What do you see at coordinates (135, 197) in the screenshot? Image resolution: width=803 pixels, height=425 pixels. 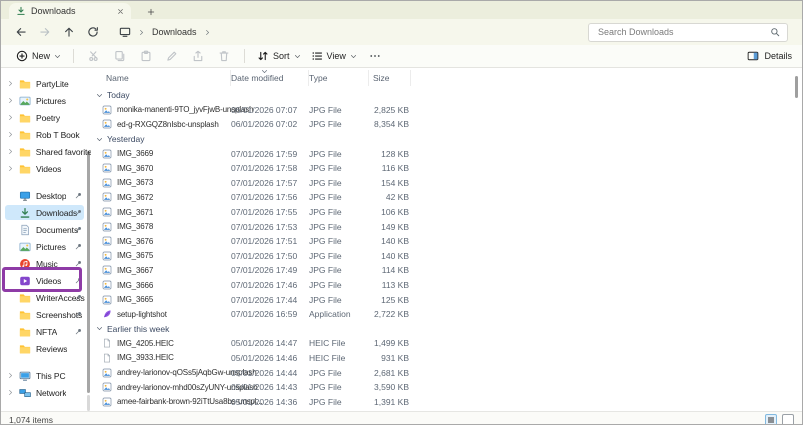 I see `file-name: IMG_3672` at bounding box center [135, 197].